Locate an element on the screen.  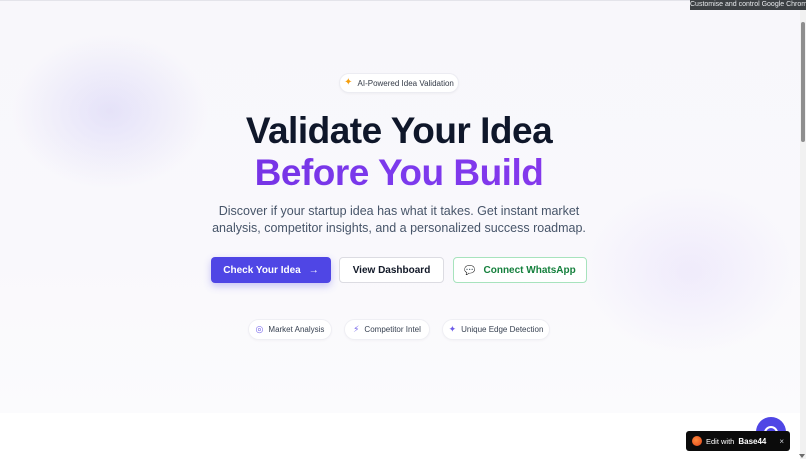
edit-with-base44-widget: Edit with Base44 × is located at coordinates (738, 441).